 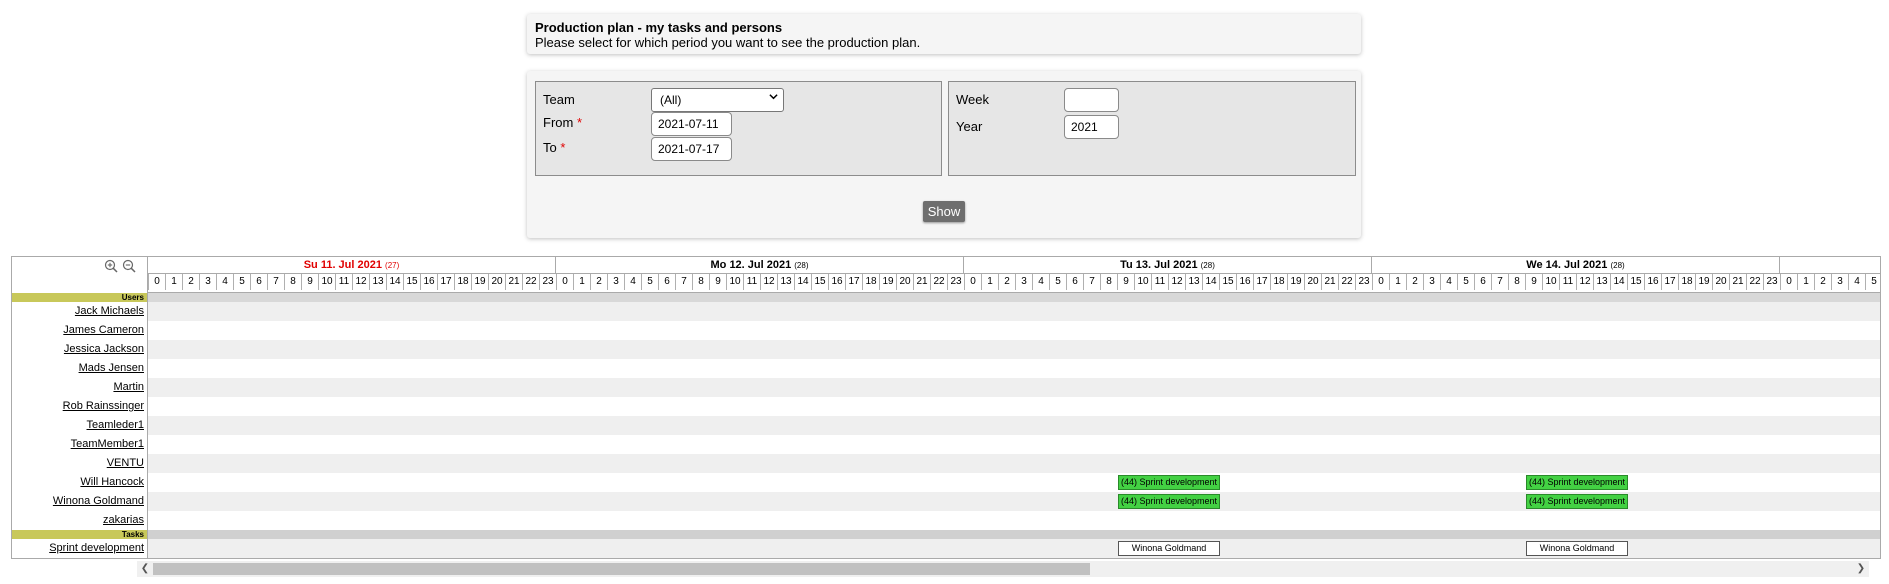 What do you see at coordinates (352, 265) in the screenshot?
I see `day-header: Su 11. Jul 2021 (27)` at bounding box center [352, 265].